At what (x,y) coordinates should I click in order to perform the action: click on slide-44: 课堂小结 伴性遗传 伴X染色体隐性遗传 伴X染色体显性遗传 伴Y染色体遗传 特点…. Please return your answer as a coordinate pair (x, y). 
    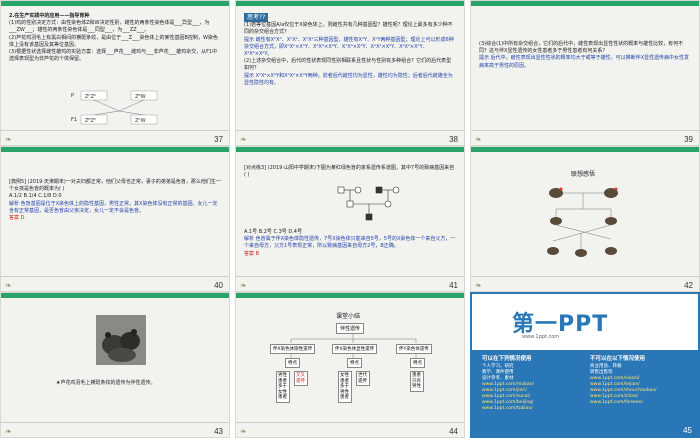
    Looking at the image, I should click on (350, 365).